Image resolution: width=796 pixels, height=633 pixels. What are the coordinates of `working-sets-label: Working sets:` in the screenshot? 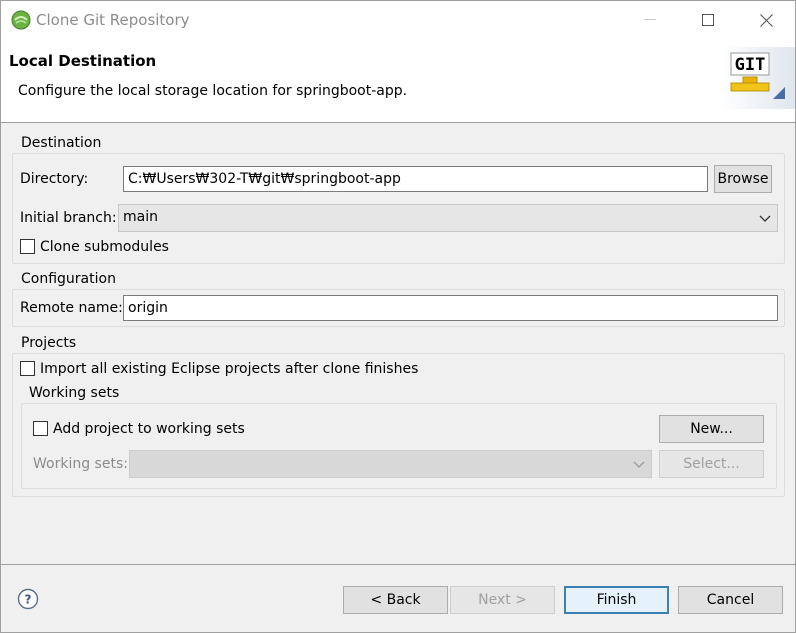 It's located at (80, 464).